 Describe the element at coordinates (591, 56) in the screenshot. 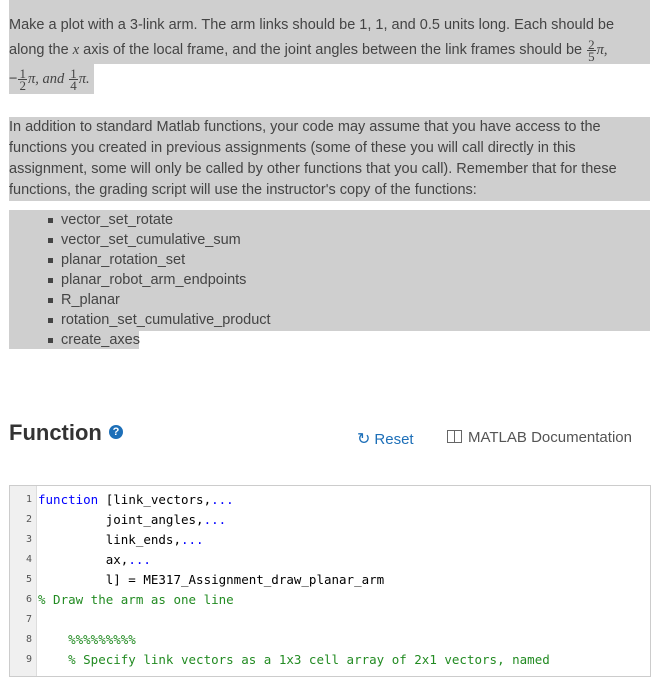

I see `angle-1-den: 5` at that location.